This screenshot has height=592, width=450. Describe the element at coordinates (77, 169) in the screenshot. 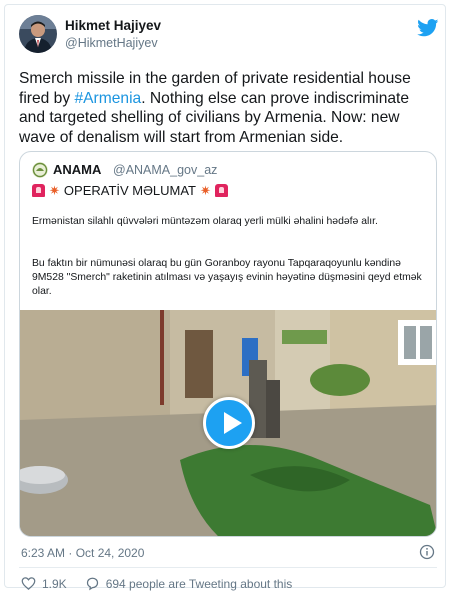

I see `quoted-author-name: ANAMA` at that location.